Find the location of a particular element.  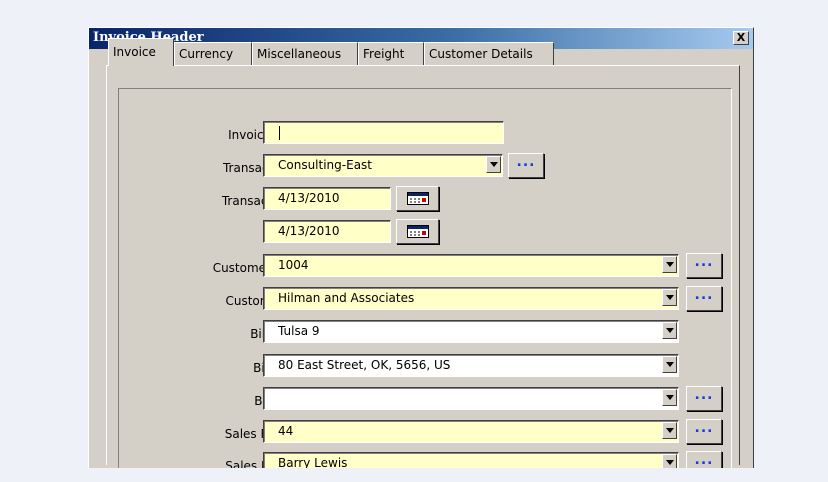

sales-rep-name-select: Barry Lewis is located at coordinates (471, 460).